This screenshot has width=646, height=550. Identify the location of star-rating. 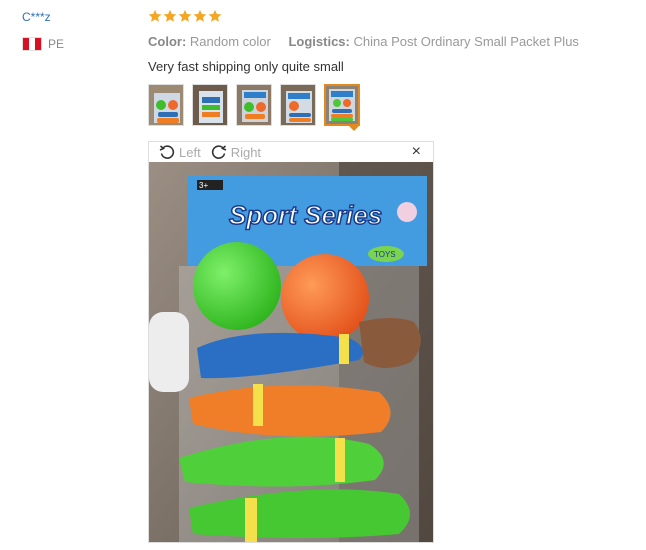
(185, 16).